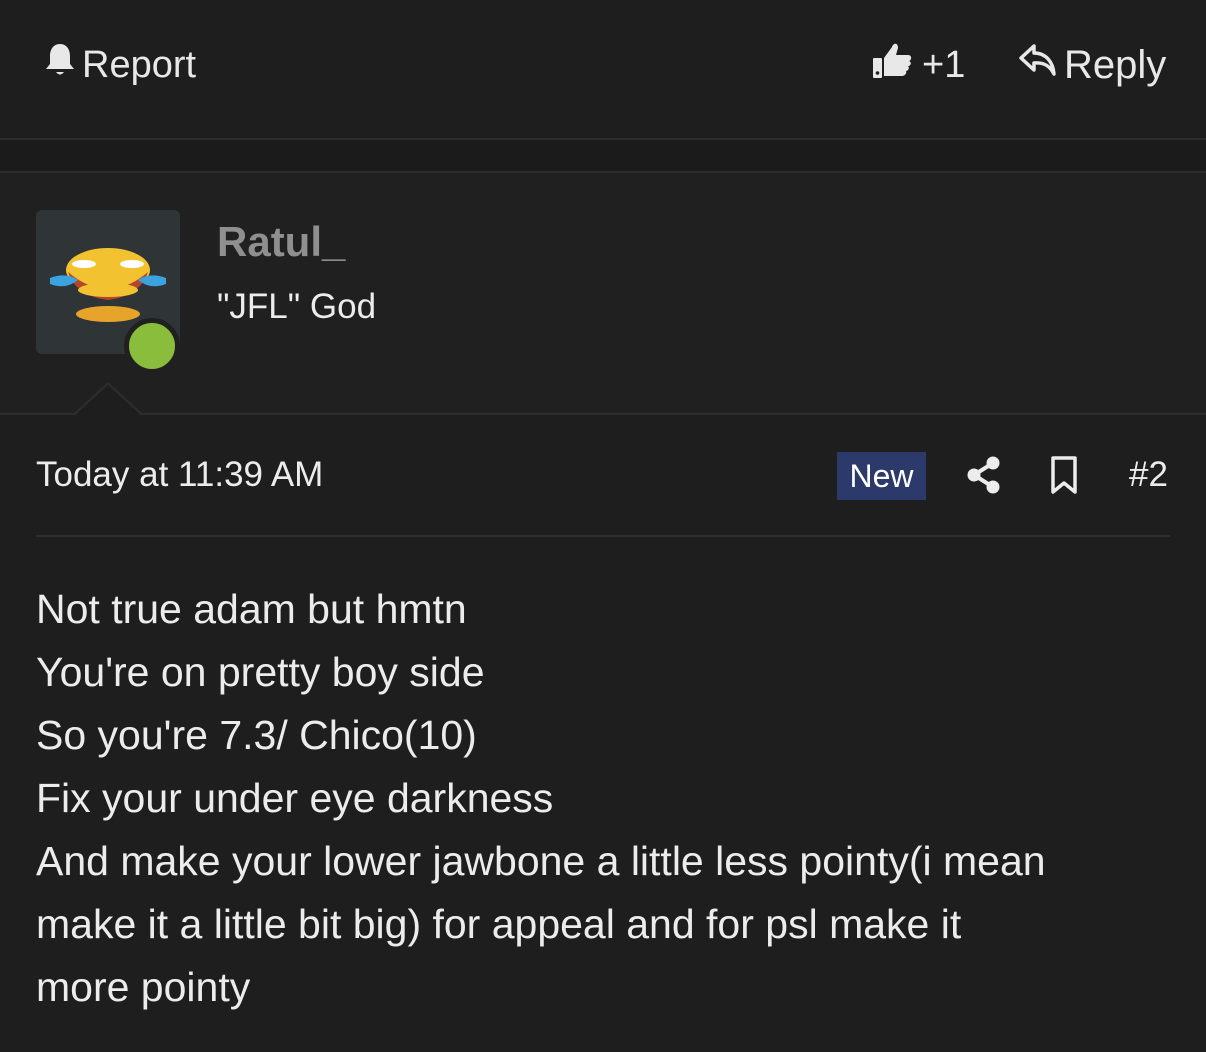 The image size is (1206, 1052). What do you see at coordinates (152, 346) in the screenshot?
I see `online-status-indicator` at bounding box center [152, 346].